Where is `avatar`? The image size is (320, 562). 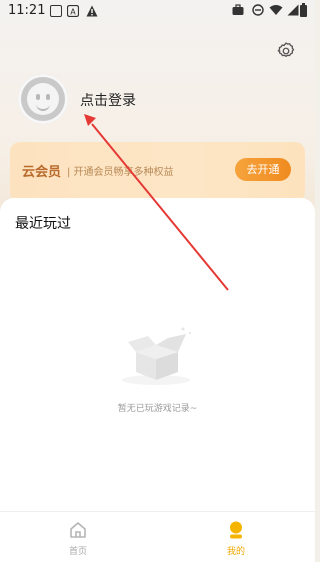 avatar is located at coordinates (43, 99).